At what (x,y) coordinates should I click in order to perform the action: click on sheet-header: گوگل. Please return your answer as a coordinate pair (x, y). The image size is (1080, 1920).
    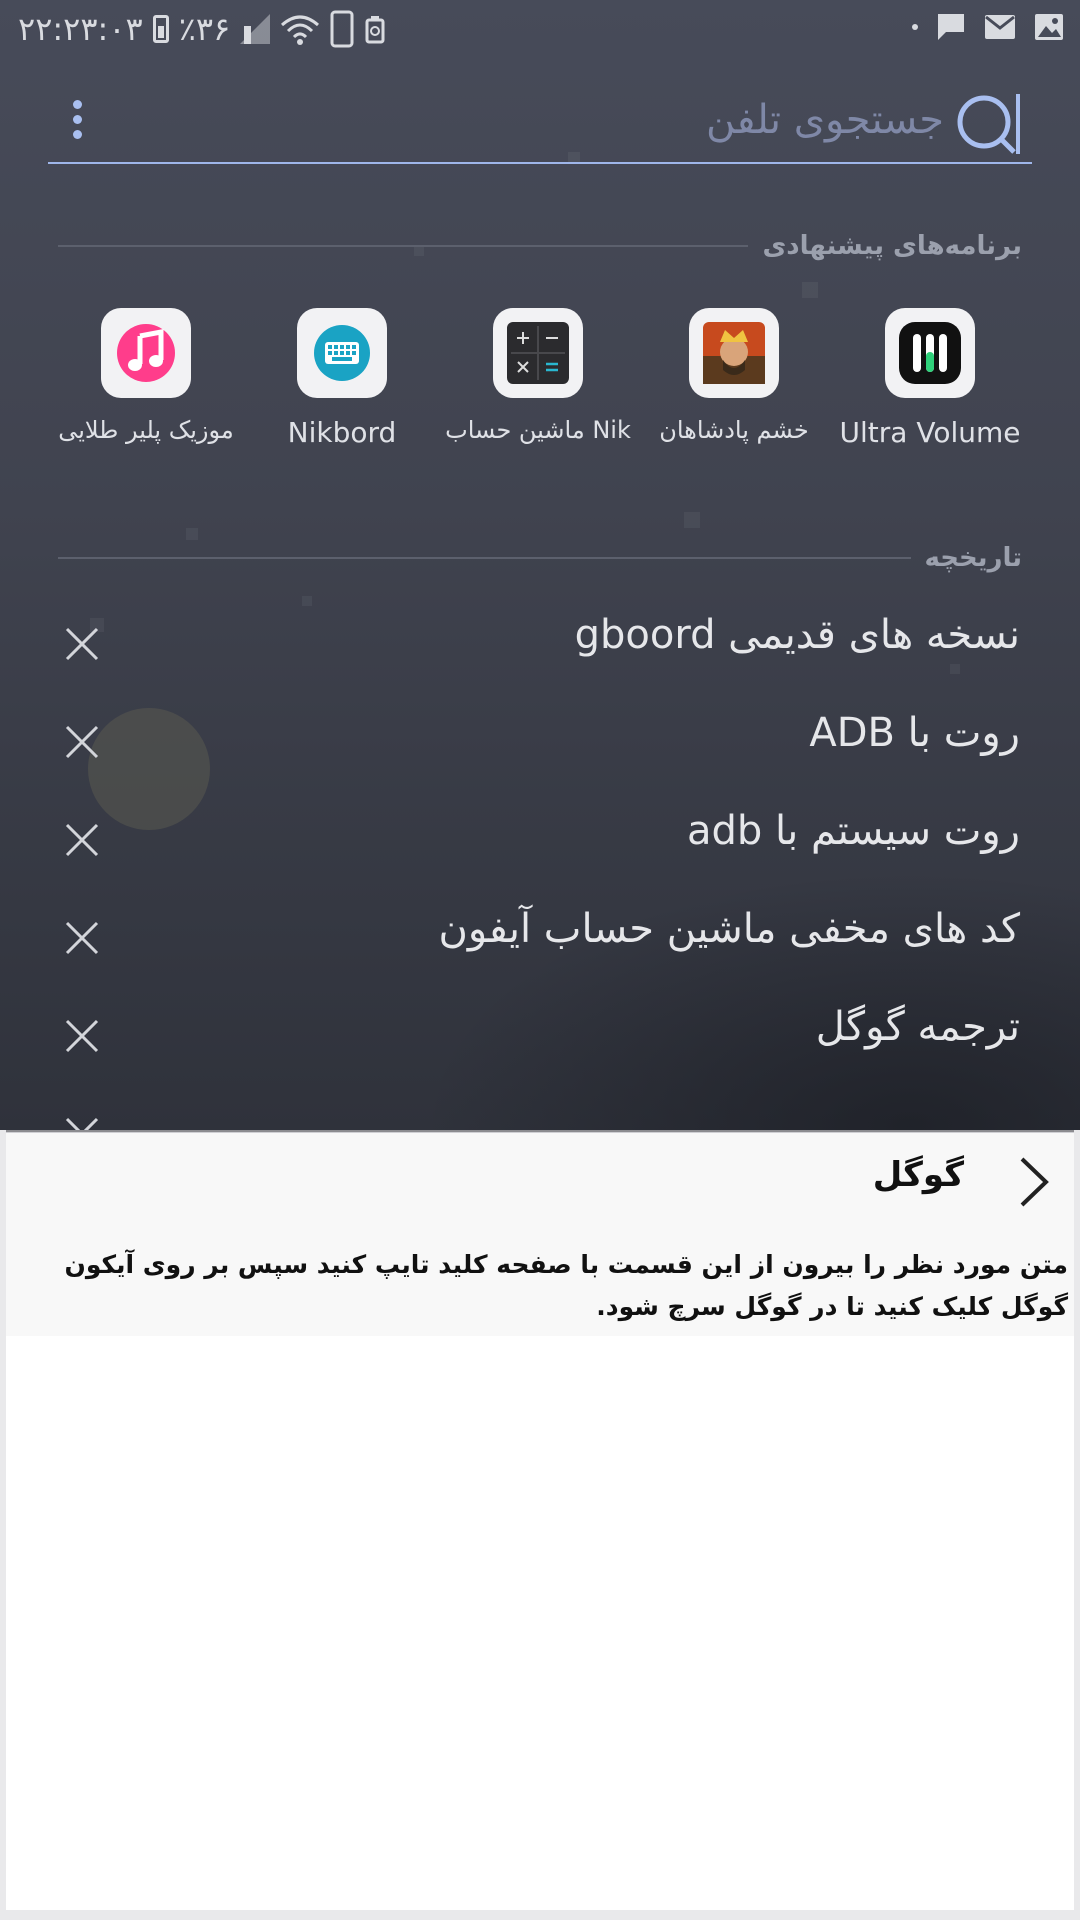
    Looking at the image, I should click on (540, 1180).